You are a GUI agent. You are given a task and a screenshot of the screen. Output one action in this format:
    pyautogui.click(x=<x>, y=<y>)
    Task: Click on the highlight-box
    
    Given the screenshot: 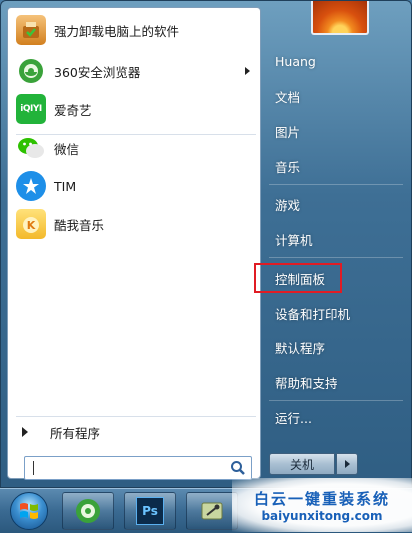 What is the action you would take?
    pyautogui.click(x=298, y=278)
    